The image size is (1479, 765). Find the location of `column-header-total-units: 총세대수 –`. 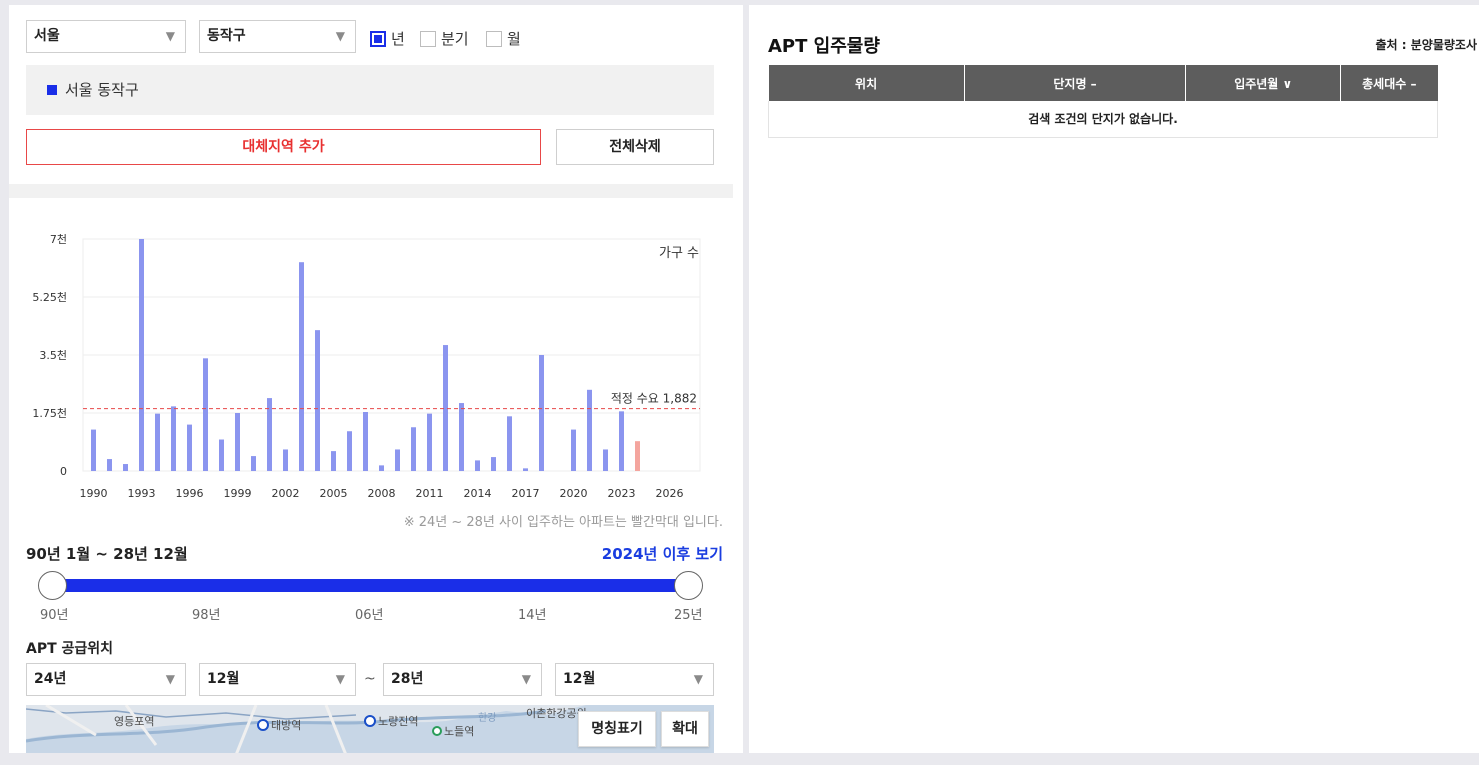

column-header-total-units: 총세대수 – is located at coordinates (1389, 83).